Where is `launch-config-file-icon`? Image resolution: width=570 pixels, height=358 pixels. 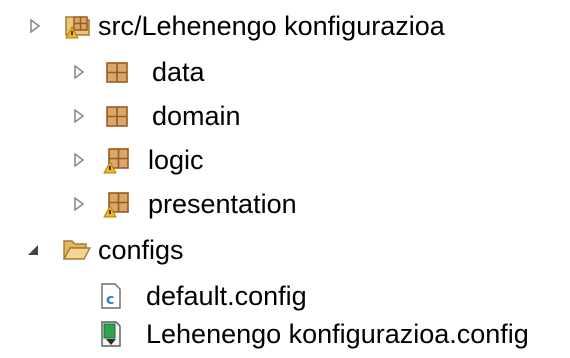 launch-config-file-icon is located at coordinates (111, 334).